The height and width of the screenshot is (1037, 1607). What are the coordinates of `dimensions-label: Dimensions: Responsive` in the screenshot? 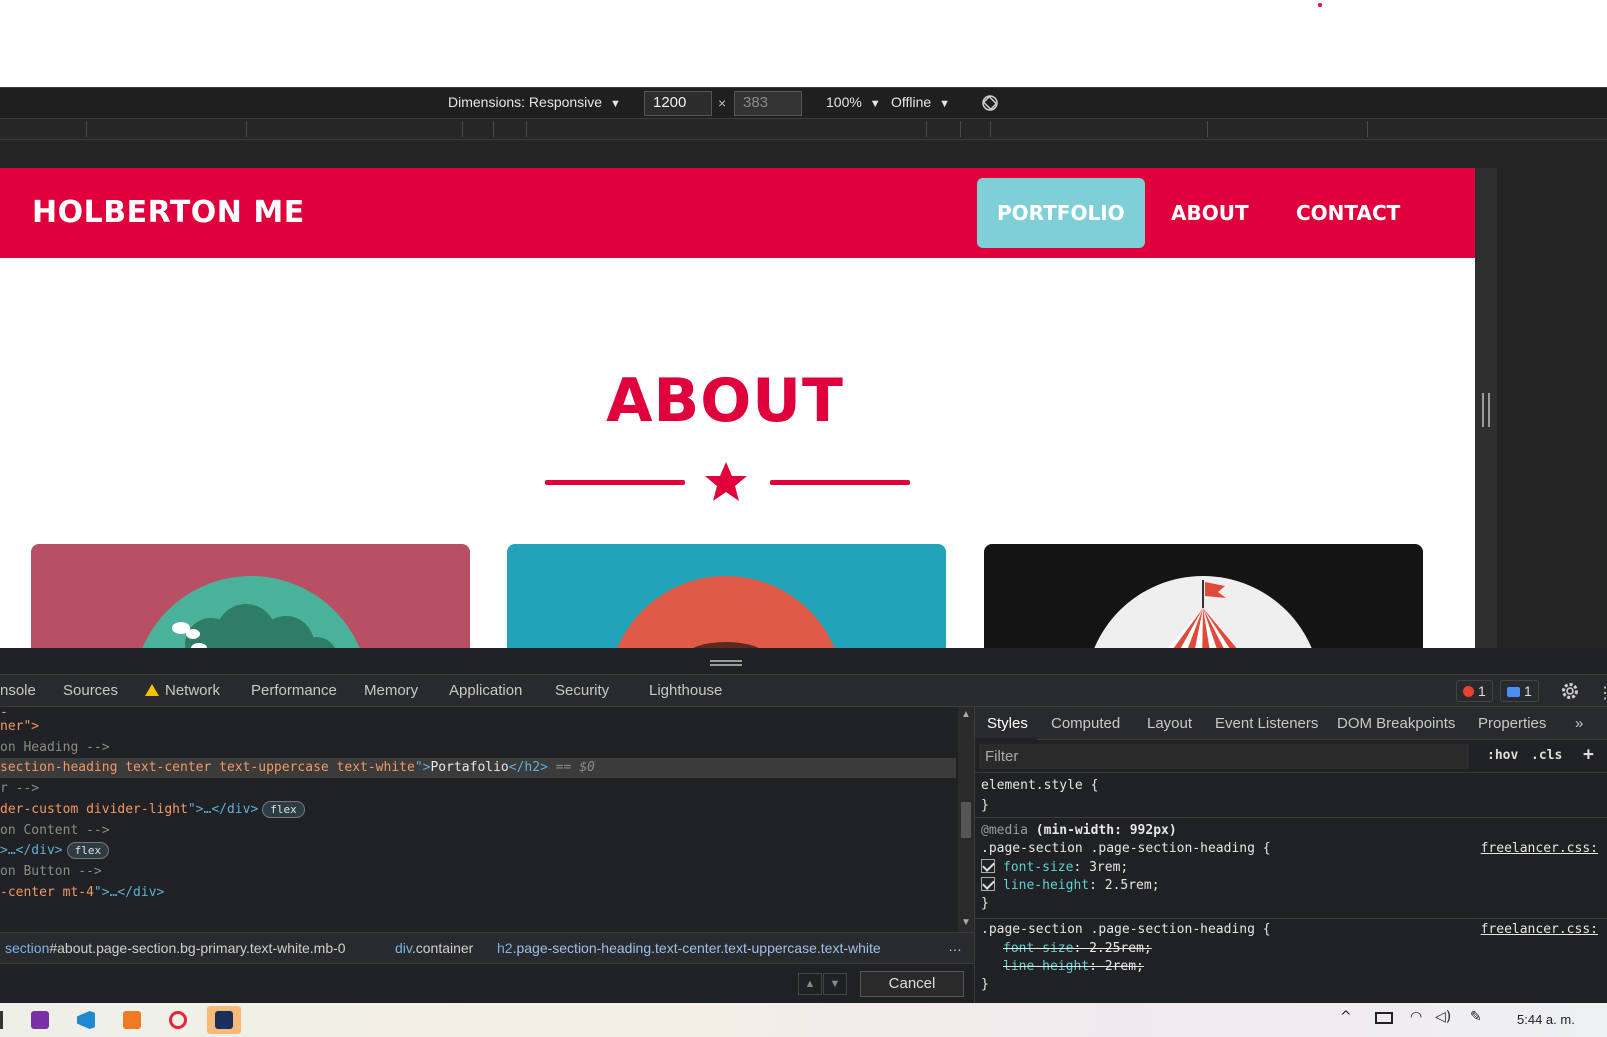 It's located at (525, 102).